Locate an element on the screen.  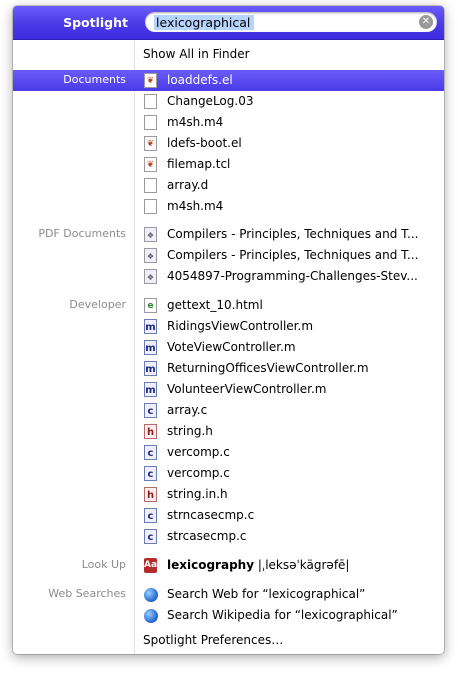
result-label: string.in.h is located at coordinates (197, 494).